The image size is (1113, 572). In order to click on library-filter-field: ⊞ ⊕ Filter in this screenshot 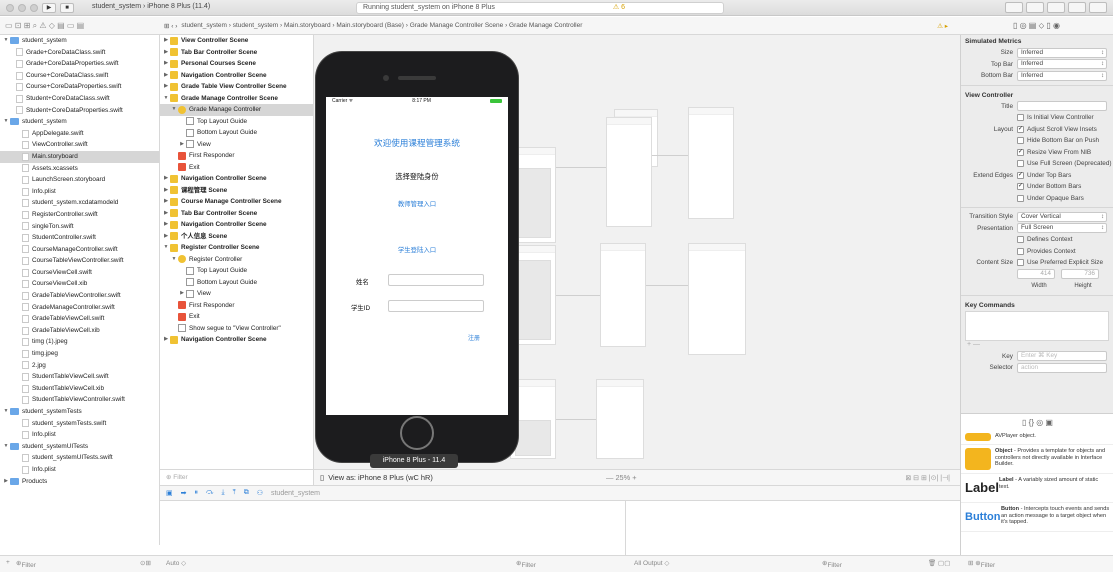, I will do `click(981, 564)`.